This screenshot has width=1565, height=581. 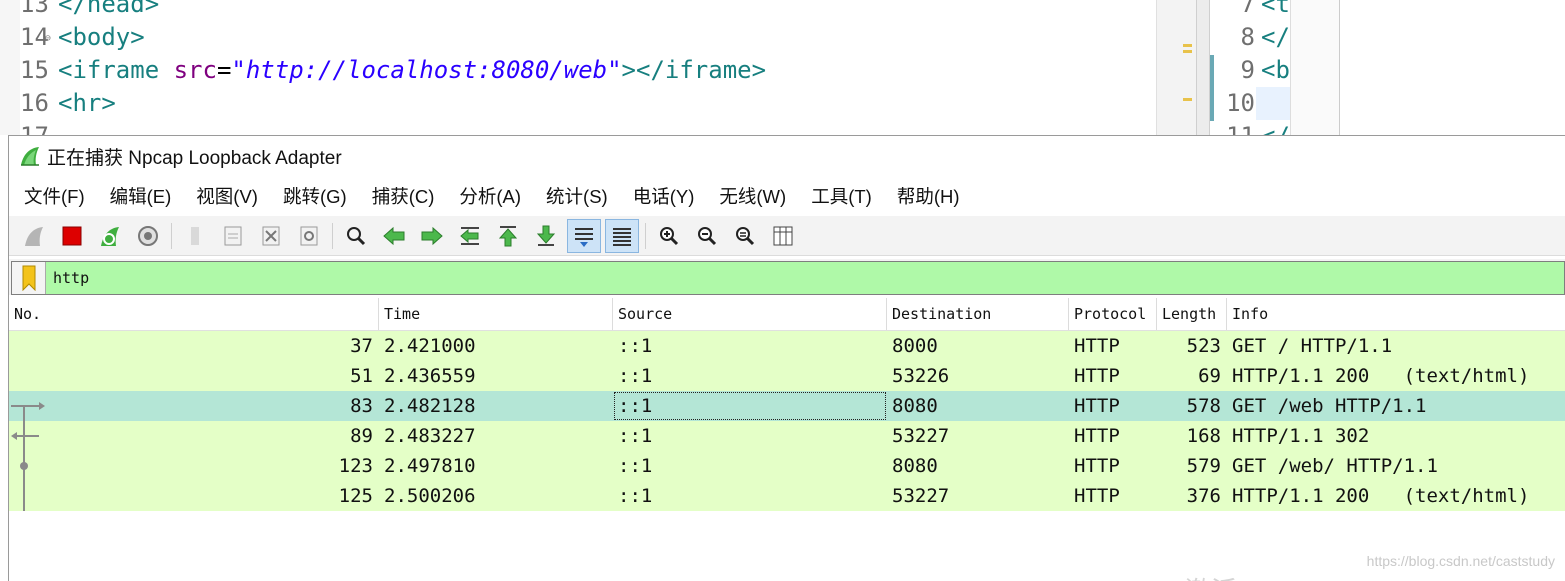 I want to click on menu-analyze: 分析(A), so click(x=493, y=196).